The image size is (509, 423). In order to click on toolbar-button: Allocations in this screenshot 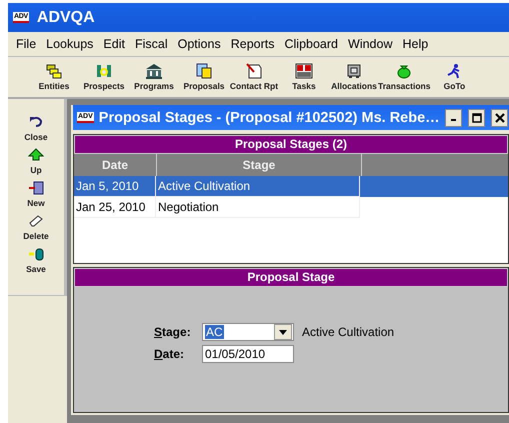, I will do `click(354, 77)`.